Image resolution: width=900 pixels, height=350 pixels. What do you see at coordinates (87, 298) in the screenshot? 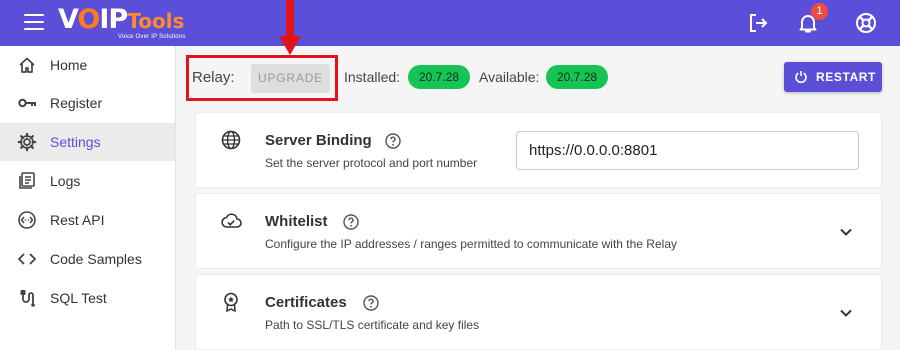
I see `sidebar-item-sql-test: SQL Test` at bounding box center [87, 298].